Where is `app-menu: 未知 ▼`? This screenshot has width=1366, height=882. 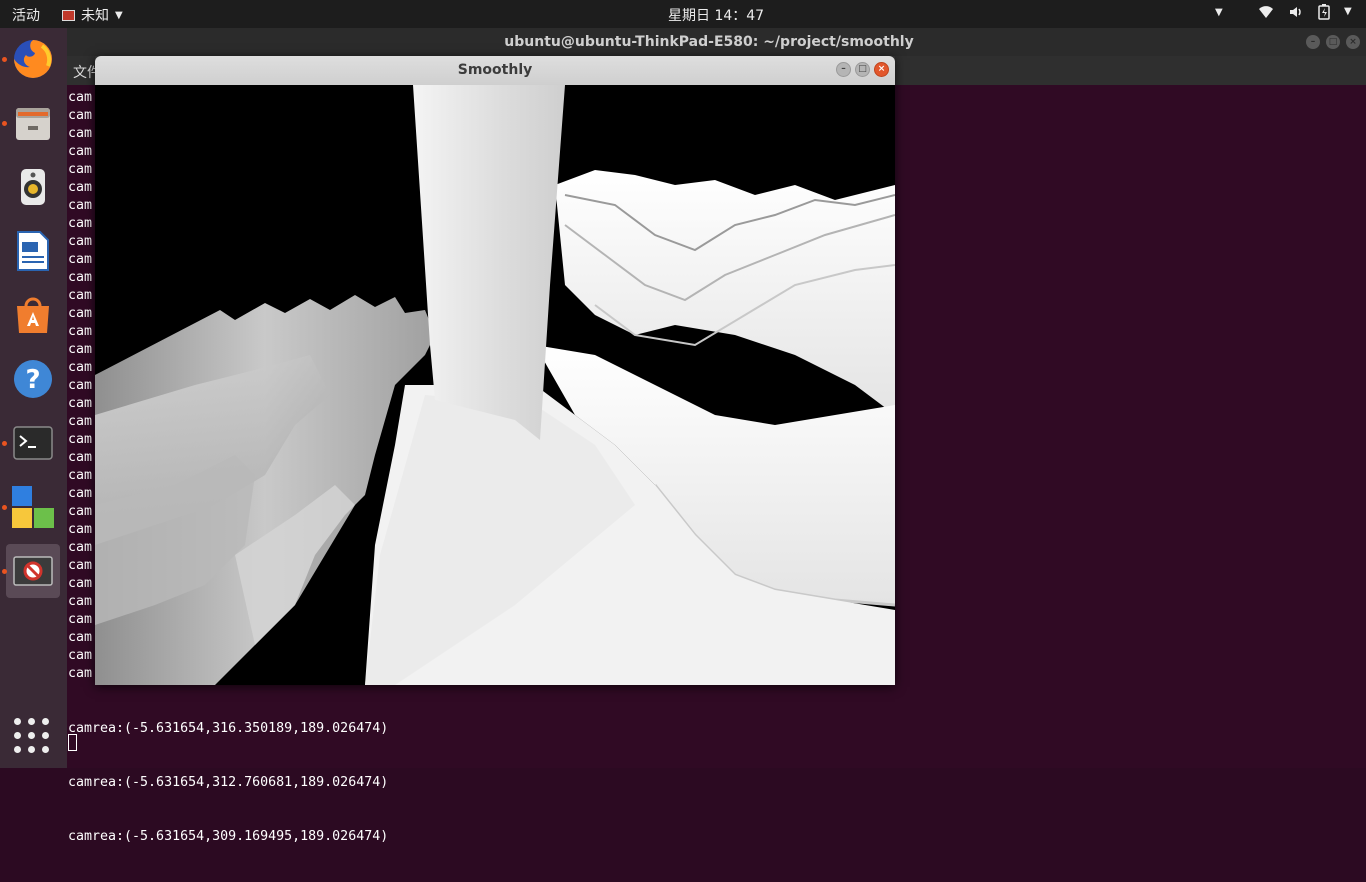 app-menu: 未知 ▼ is located at coordinates (92, 15).